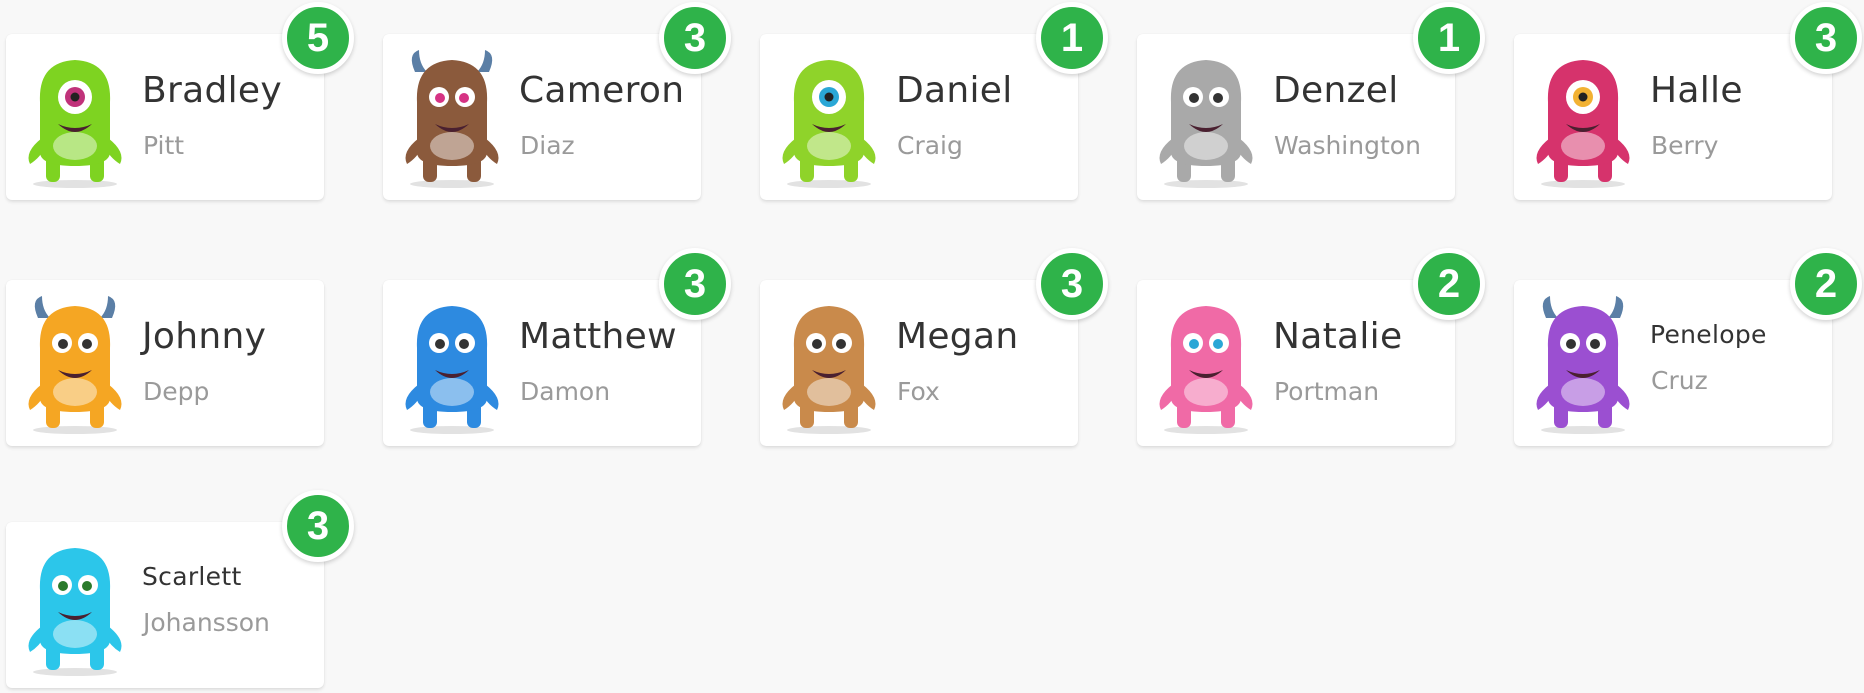 This screenshot has width=1864, height=693. I want to click on student-last-name: Fox, so click(918, 391).